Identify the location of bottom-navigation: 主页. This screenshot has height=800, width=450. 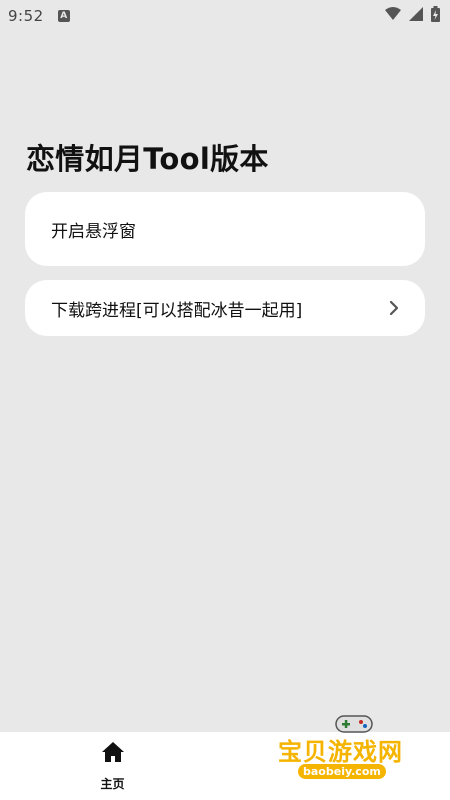
(225, 766).